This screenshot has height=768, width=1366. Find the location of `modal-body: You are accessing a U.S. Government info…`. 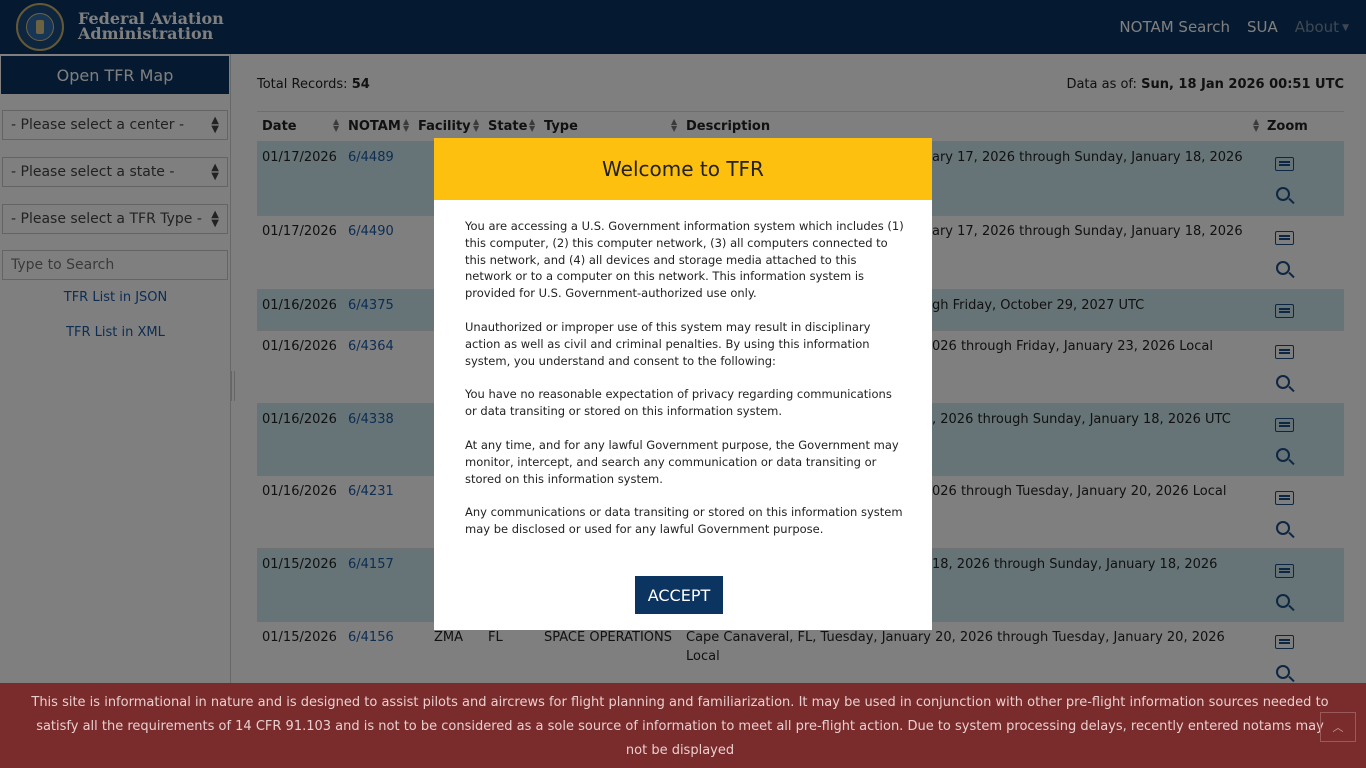

modal-body: You are accessing a U.S. Government info… is located at coordinates (685, 386).